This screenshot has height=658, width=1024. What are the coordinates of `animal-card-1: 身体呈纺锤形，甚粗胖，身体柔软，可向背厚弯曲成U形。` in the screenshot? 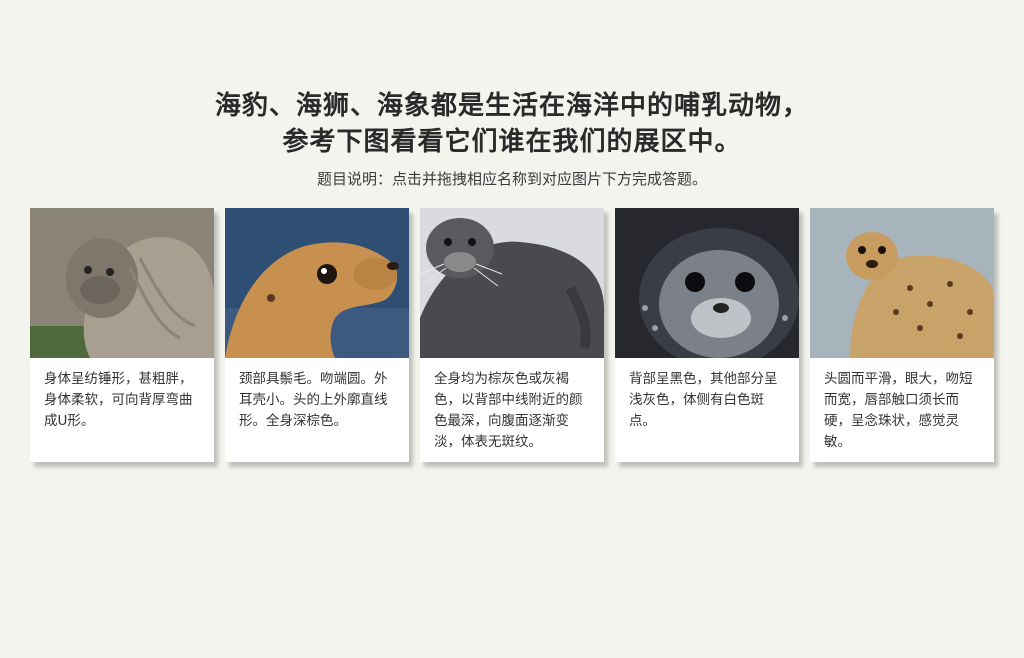 It's located at (122, 335).